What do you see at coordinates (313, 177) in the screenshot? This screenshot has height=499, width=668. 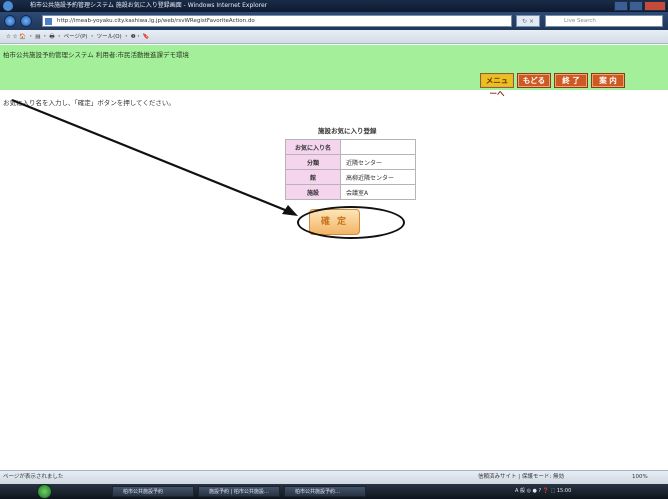 I see `building-label: 館` at bounding box center [313, 177].